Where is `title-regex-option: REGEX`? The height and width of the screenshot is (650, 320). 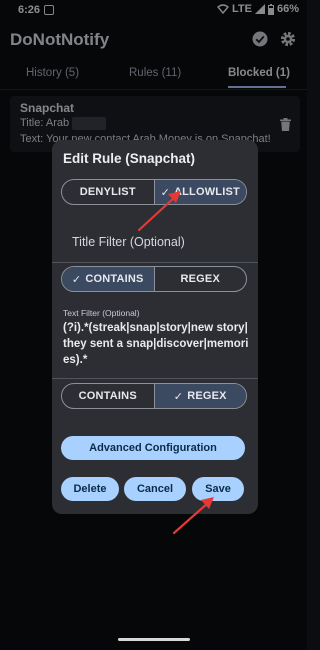 title-regex-option: REGEX is located at coordinates (200, 279).